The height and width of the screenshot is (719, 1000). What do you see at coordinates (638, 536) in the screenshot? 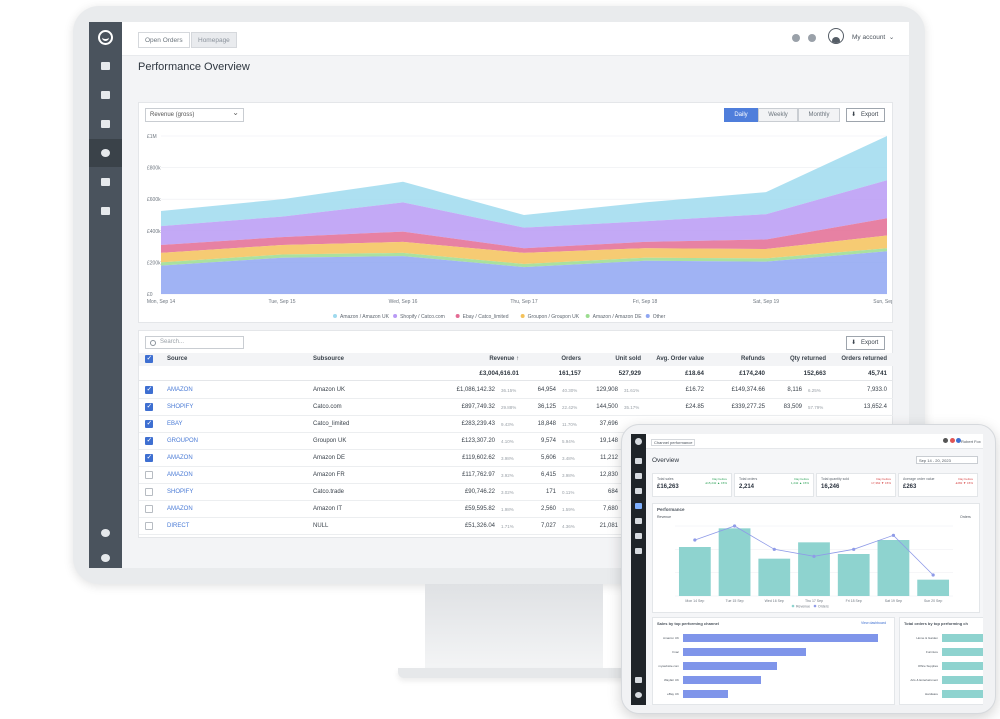
I see `tablet-puzzle-icon` at bounding box center [638, 536].